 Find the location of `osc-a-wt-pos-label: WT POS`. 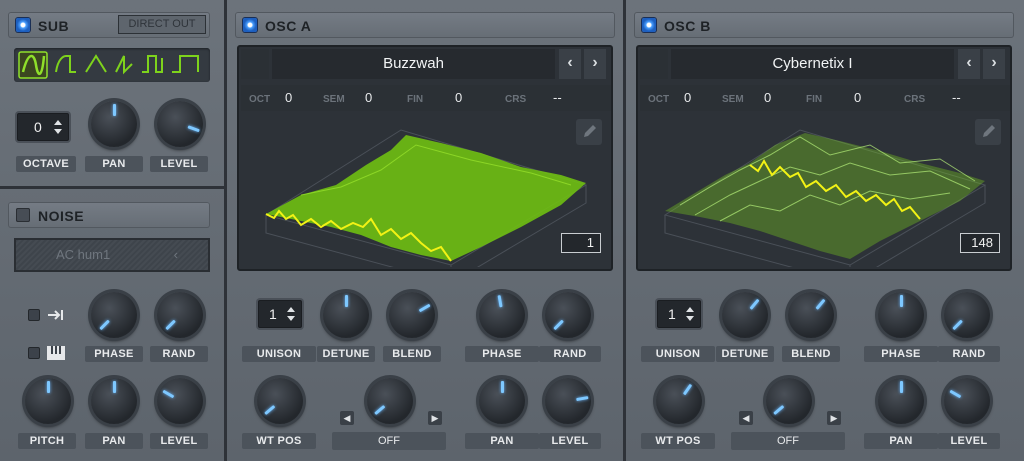

osc-a-wt-pos-label: WT POS is located at coordinates (279, 441).